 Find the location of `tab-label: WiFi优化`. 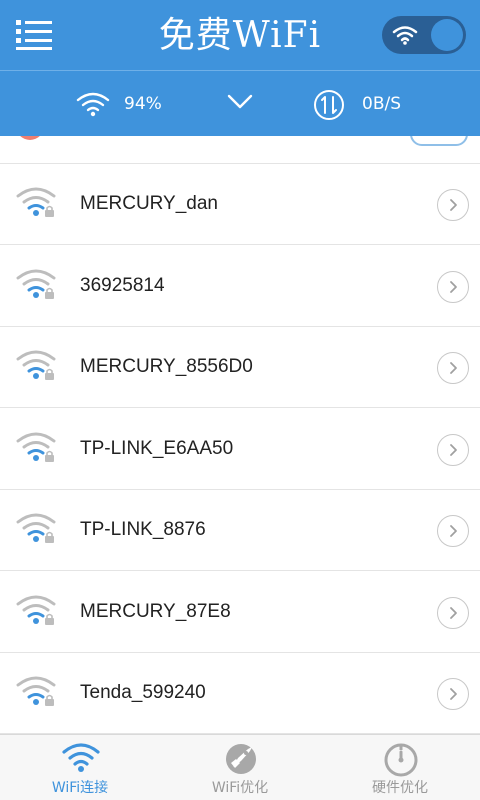

tab-label: WiFi优化 is located at coordinates (240, 788).